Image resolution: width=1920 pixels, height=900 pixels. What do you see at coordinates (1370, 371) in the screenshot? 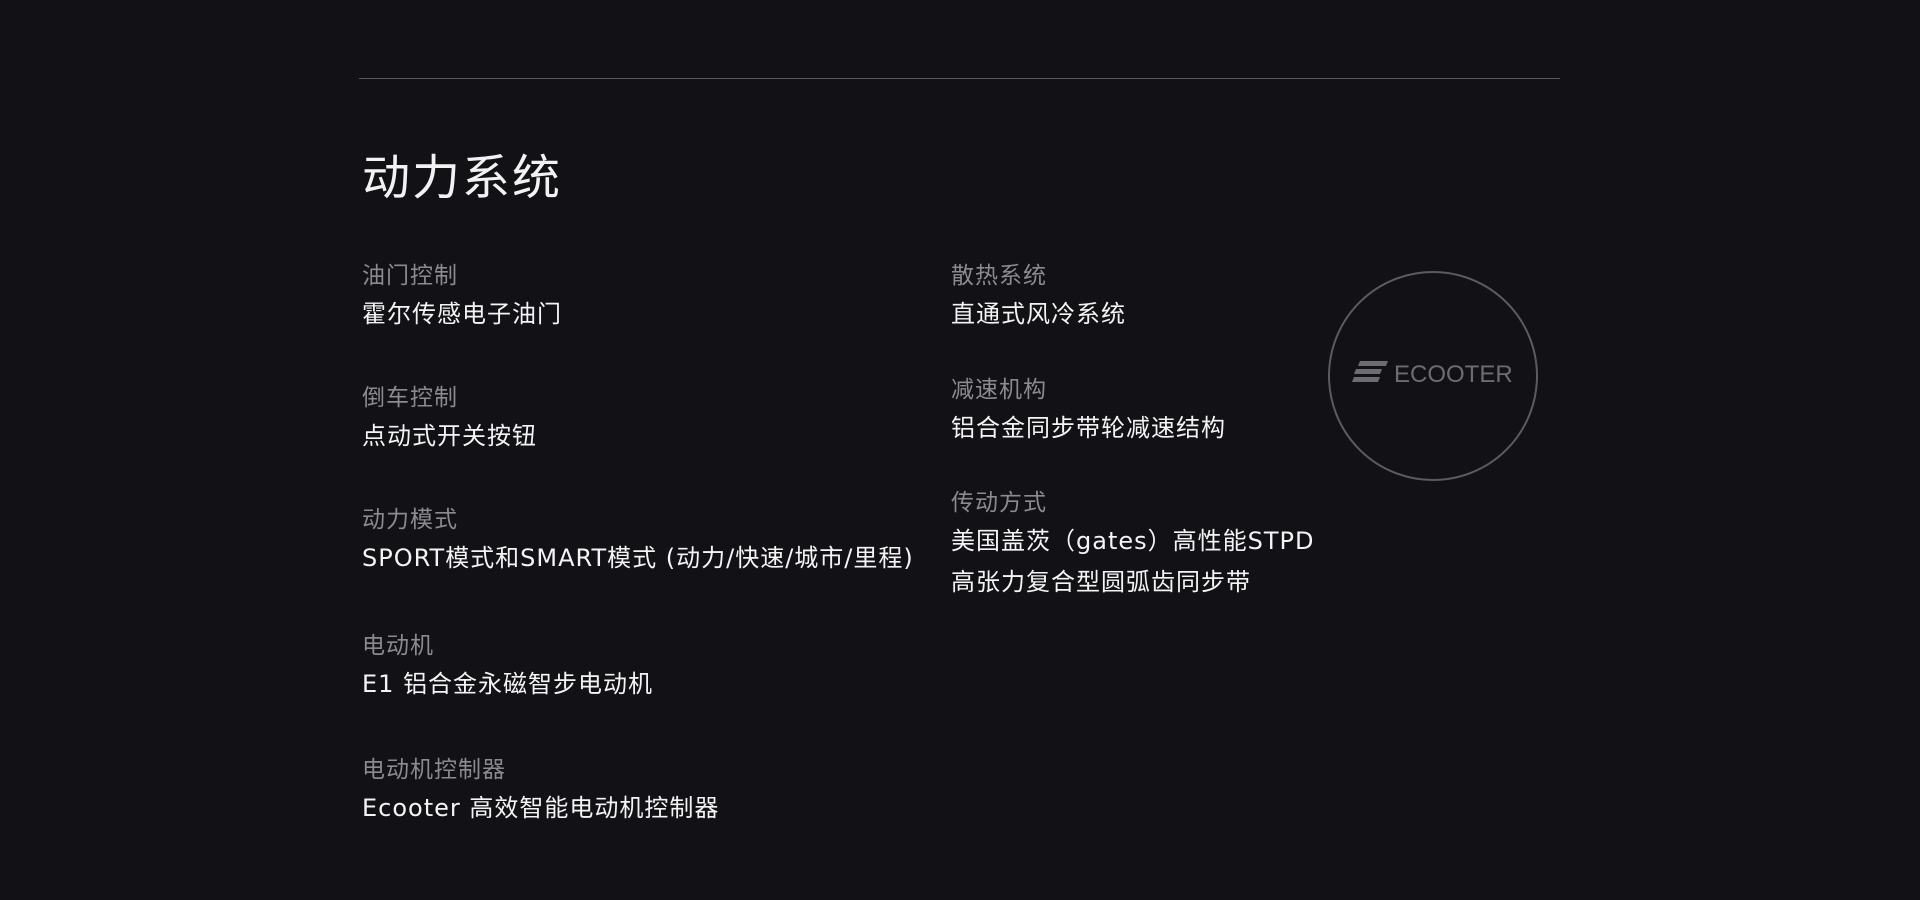
I see `ecooter-logo-icon` at bounding box center [1370, 371].